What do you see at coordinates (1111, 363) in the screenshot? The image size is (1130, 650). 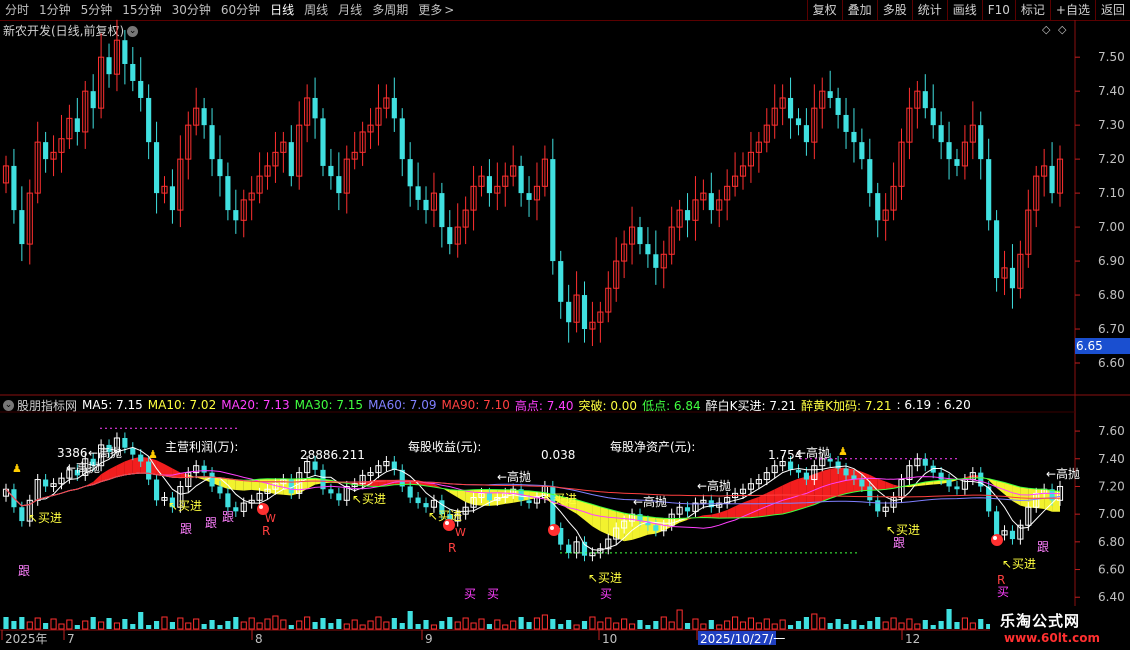 I see `price-tick-label: 6.60` at bounding box center [1111, 363].